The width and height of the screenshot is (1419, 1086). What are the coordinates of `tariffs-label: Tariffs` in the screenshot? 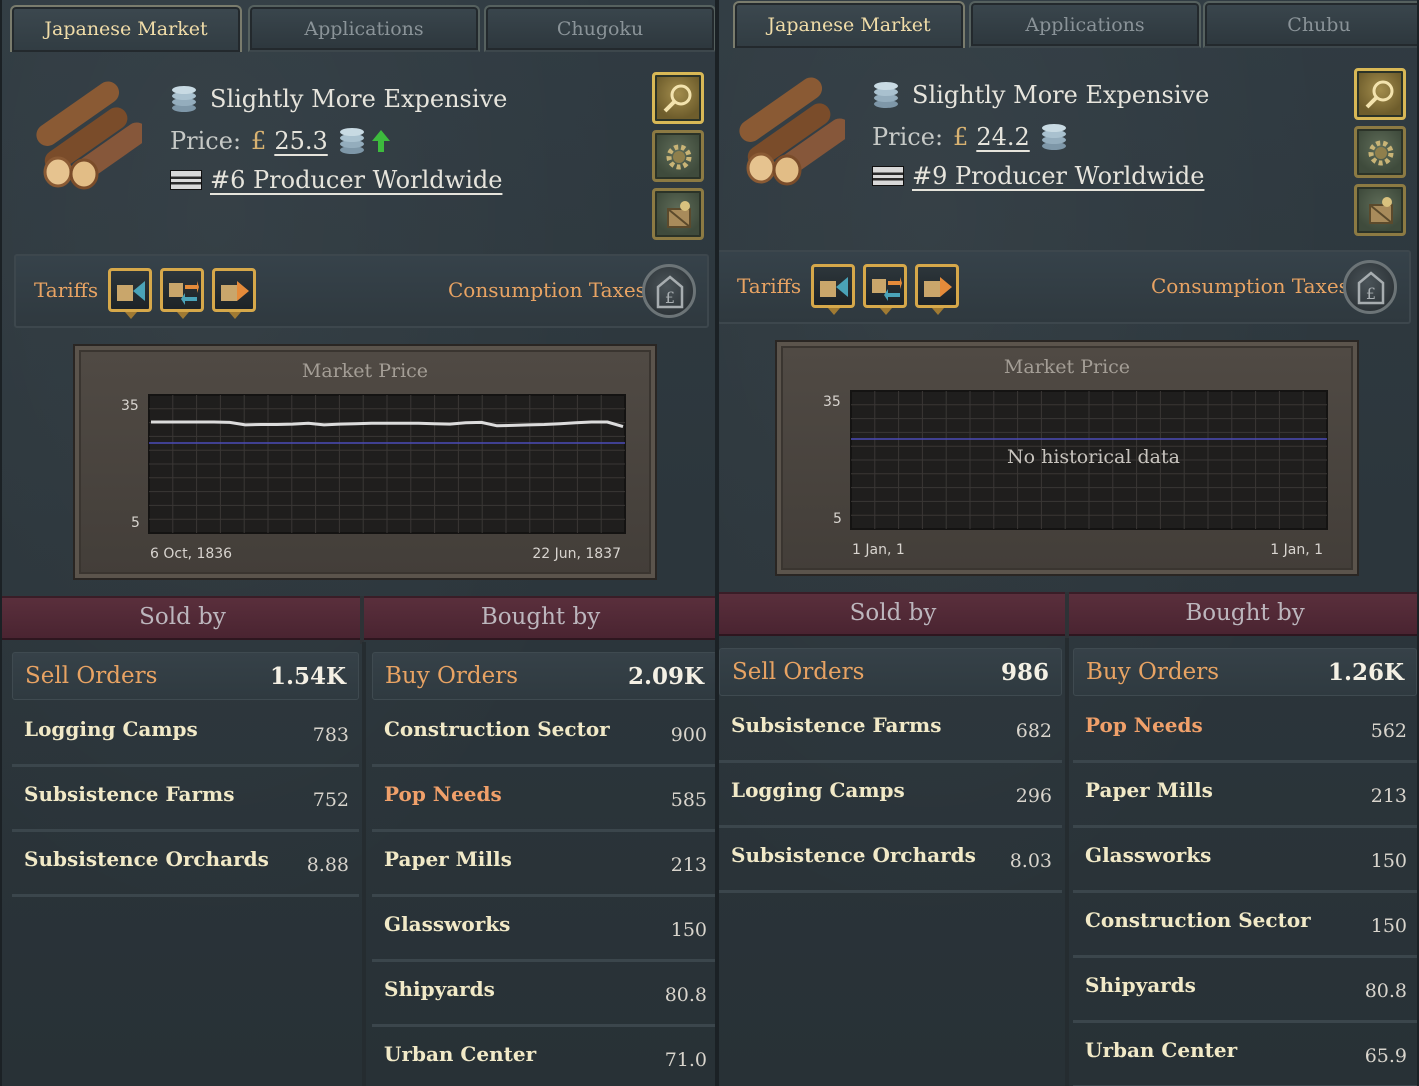 It's located at (769, 286).